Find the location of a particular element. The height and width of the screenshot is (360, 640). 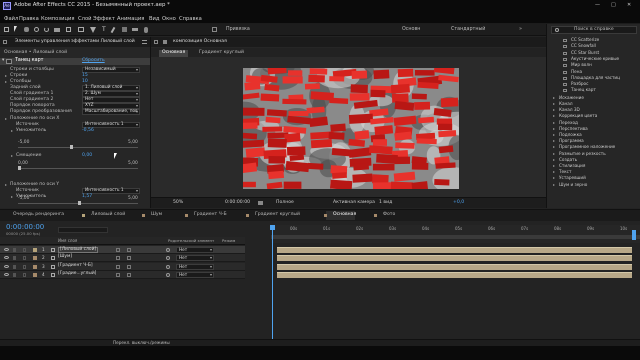

panel-menu-icon is located at coordinates (144, 42).